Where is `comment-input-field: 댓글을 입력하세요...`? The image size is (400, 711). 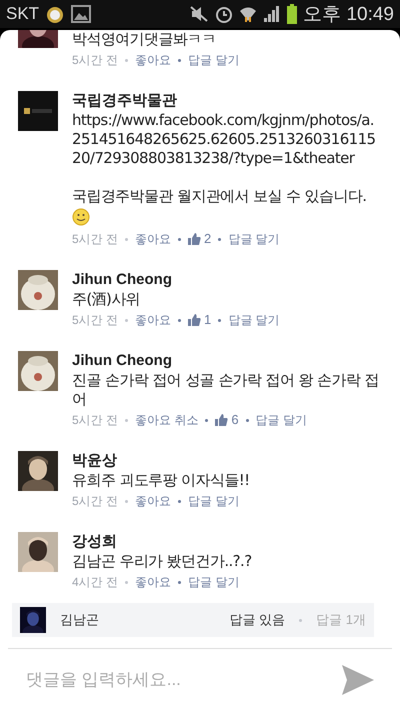
comment-input-field: 댓글을 입력하세요... is located at coordinates (179, 680).